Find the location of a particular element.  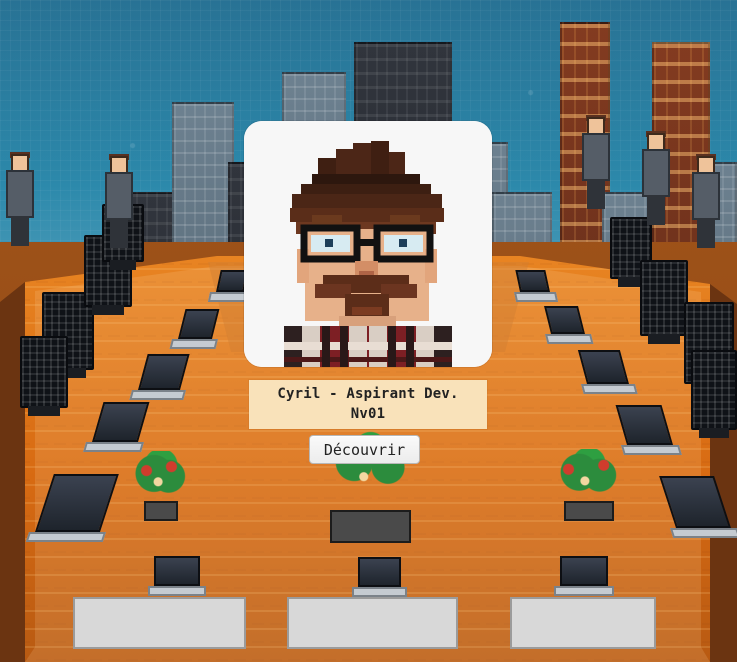

discover-button: Découvrir is located at coordinates (364, 449).